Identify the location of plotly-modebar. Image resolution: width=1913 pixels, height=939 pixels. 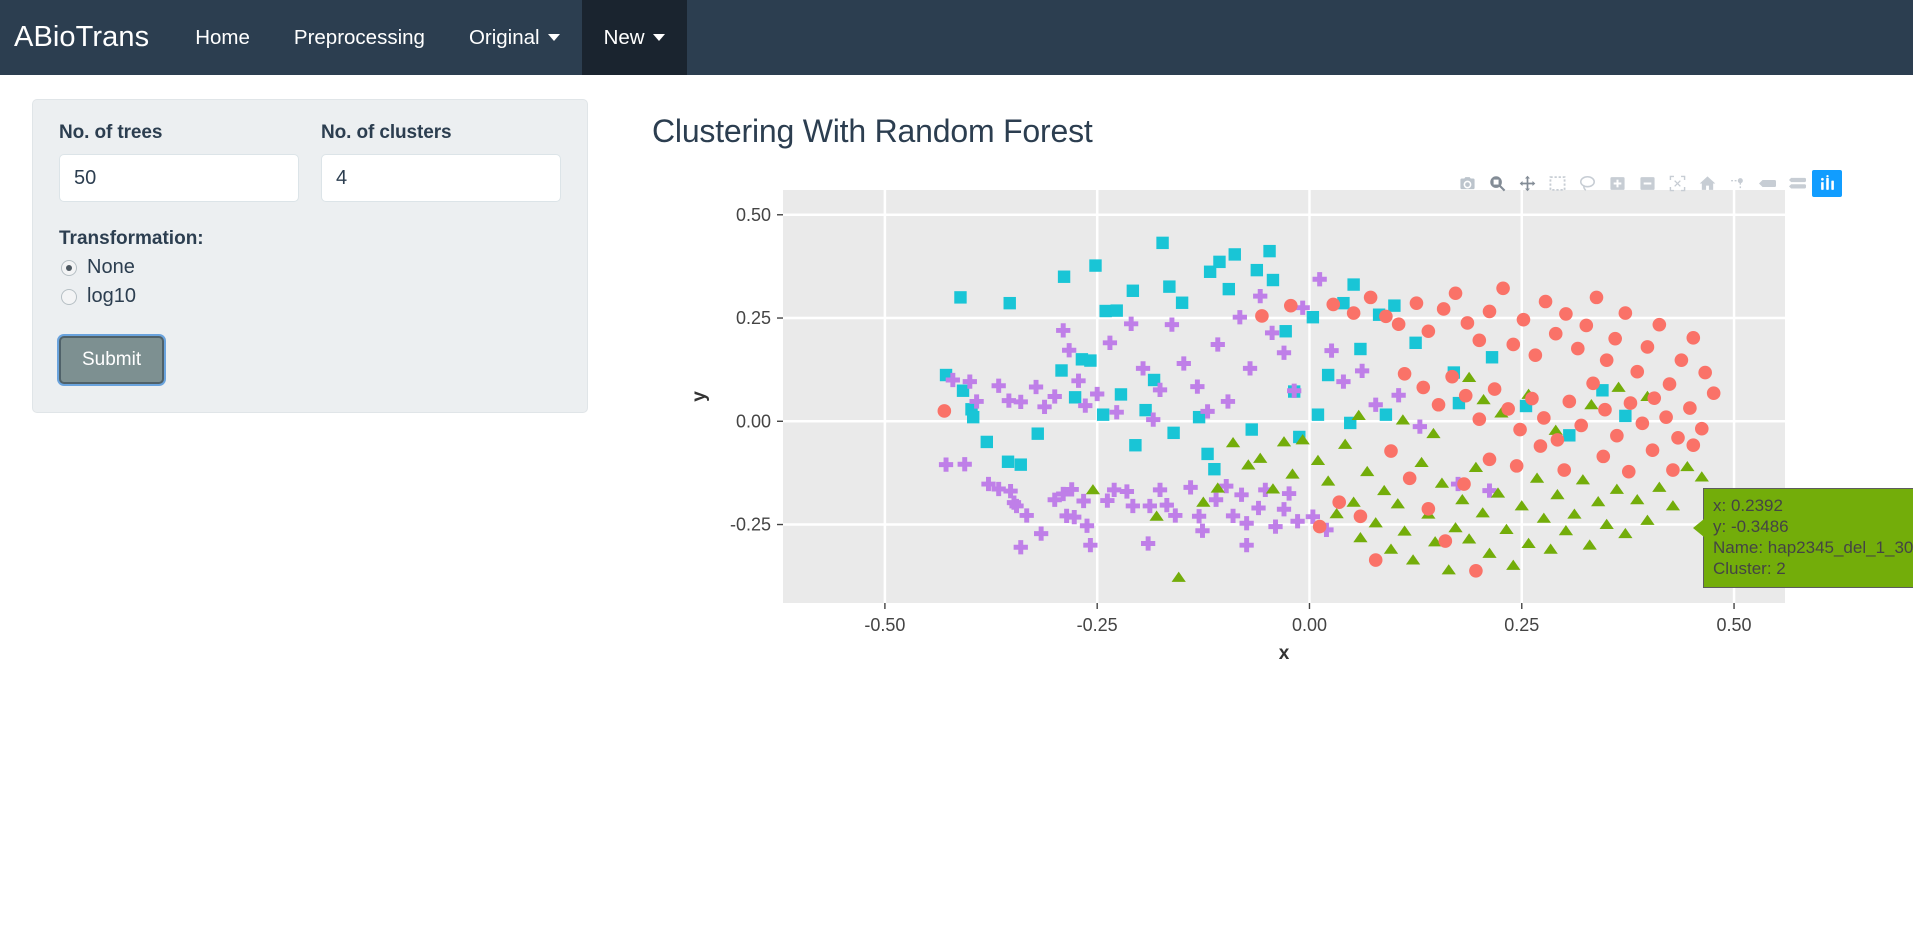
(1647, 183).